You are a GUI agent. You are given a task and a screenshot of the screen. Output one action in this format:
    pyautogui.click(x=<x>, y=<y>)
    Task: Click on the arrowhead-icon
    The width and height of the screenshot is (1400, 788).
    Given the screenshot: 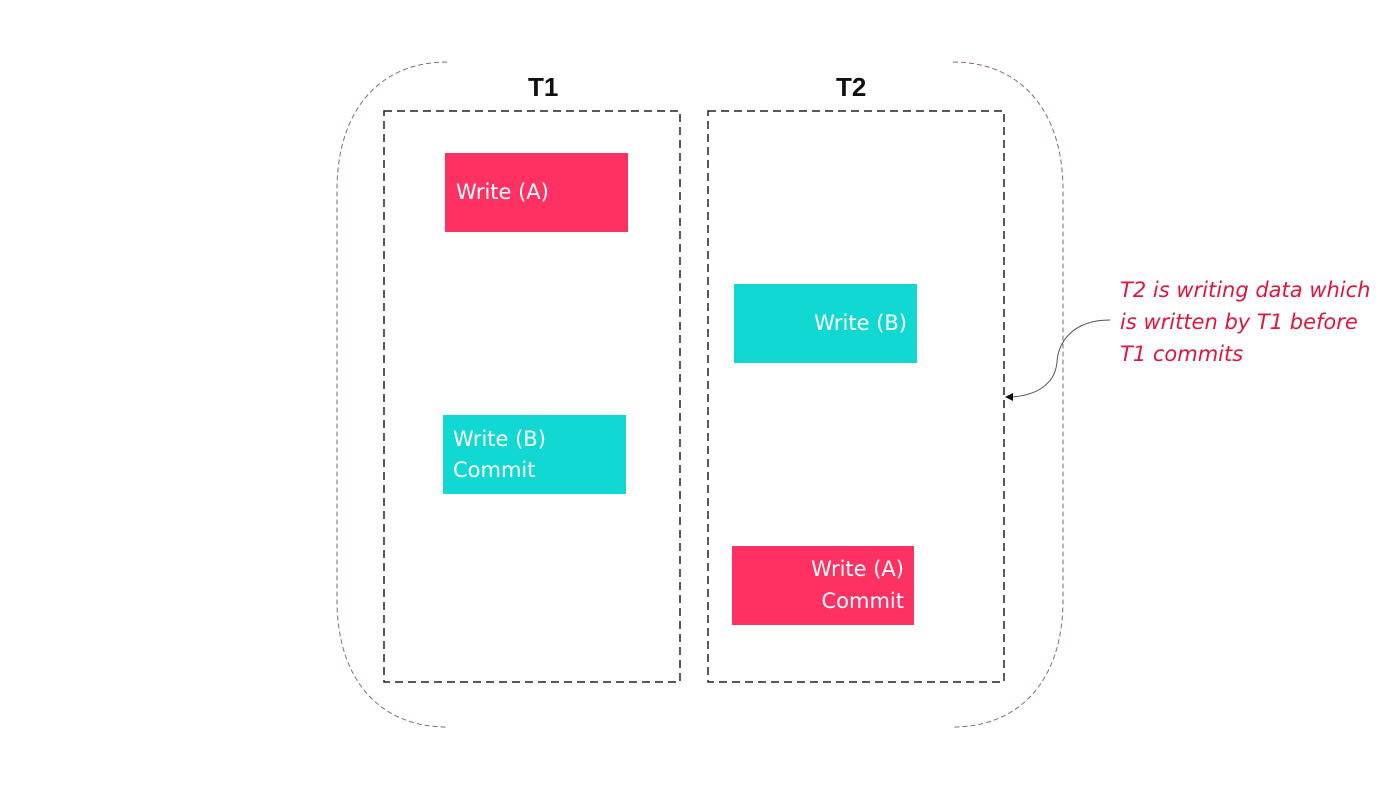 What is the action you would take?
    pyautogui.click(x=1009, y=397)
    